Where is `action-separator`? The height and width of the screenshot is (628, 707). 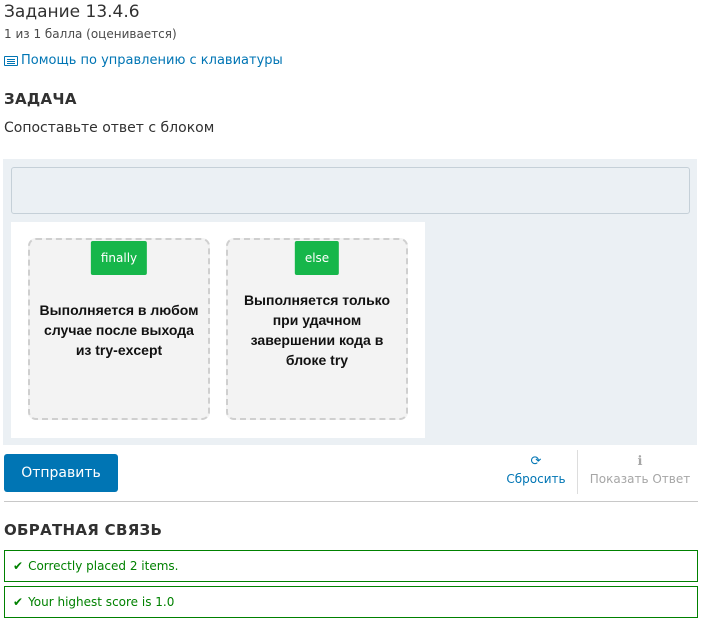 action-separator is located at coordinates (577, 472).